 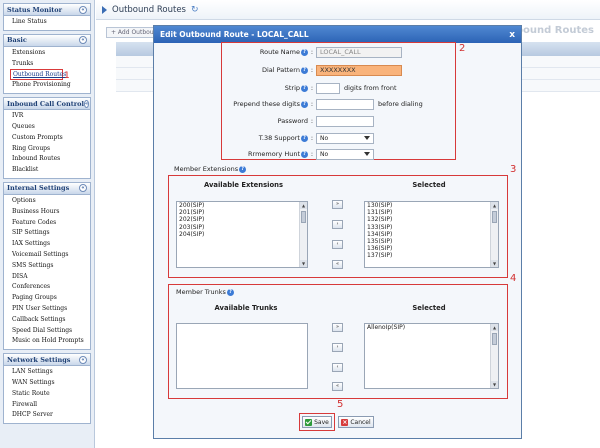 I want to click on sidebar-item: Business Hours, so click(x=47, y=212).